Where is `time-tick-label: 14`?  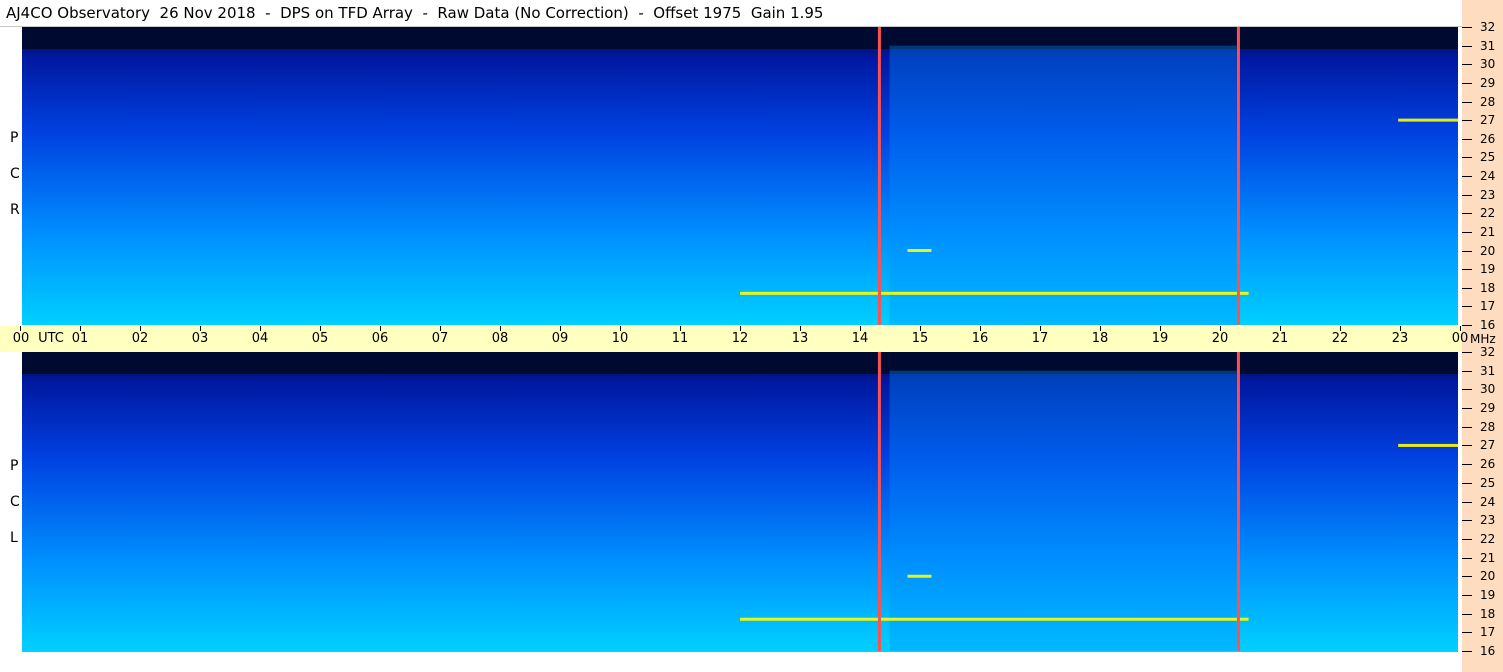
time-tick-label: 14 is located at coordinates (860, 338).